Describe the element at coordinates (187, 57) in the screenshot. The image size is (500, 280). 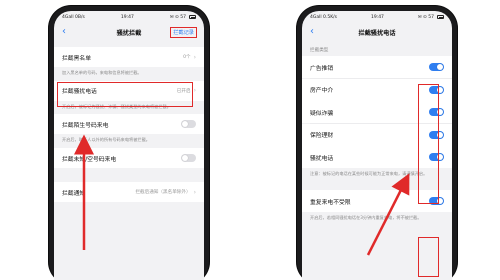
I see `blacklist-count: 0个` at that location.